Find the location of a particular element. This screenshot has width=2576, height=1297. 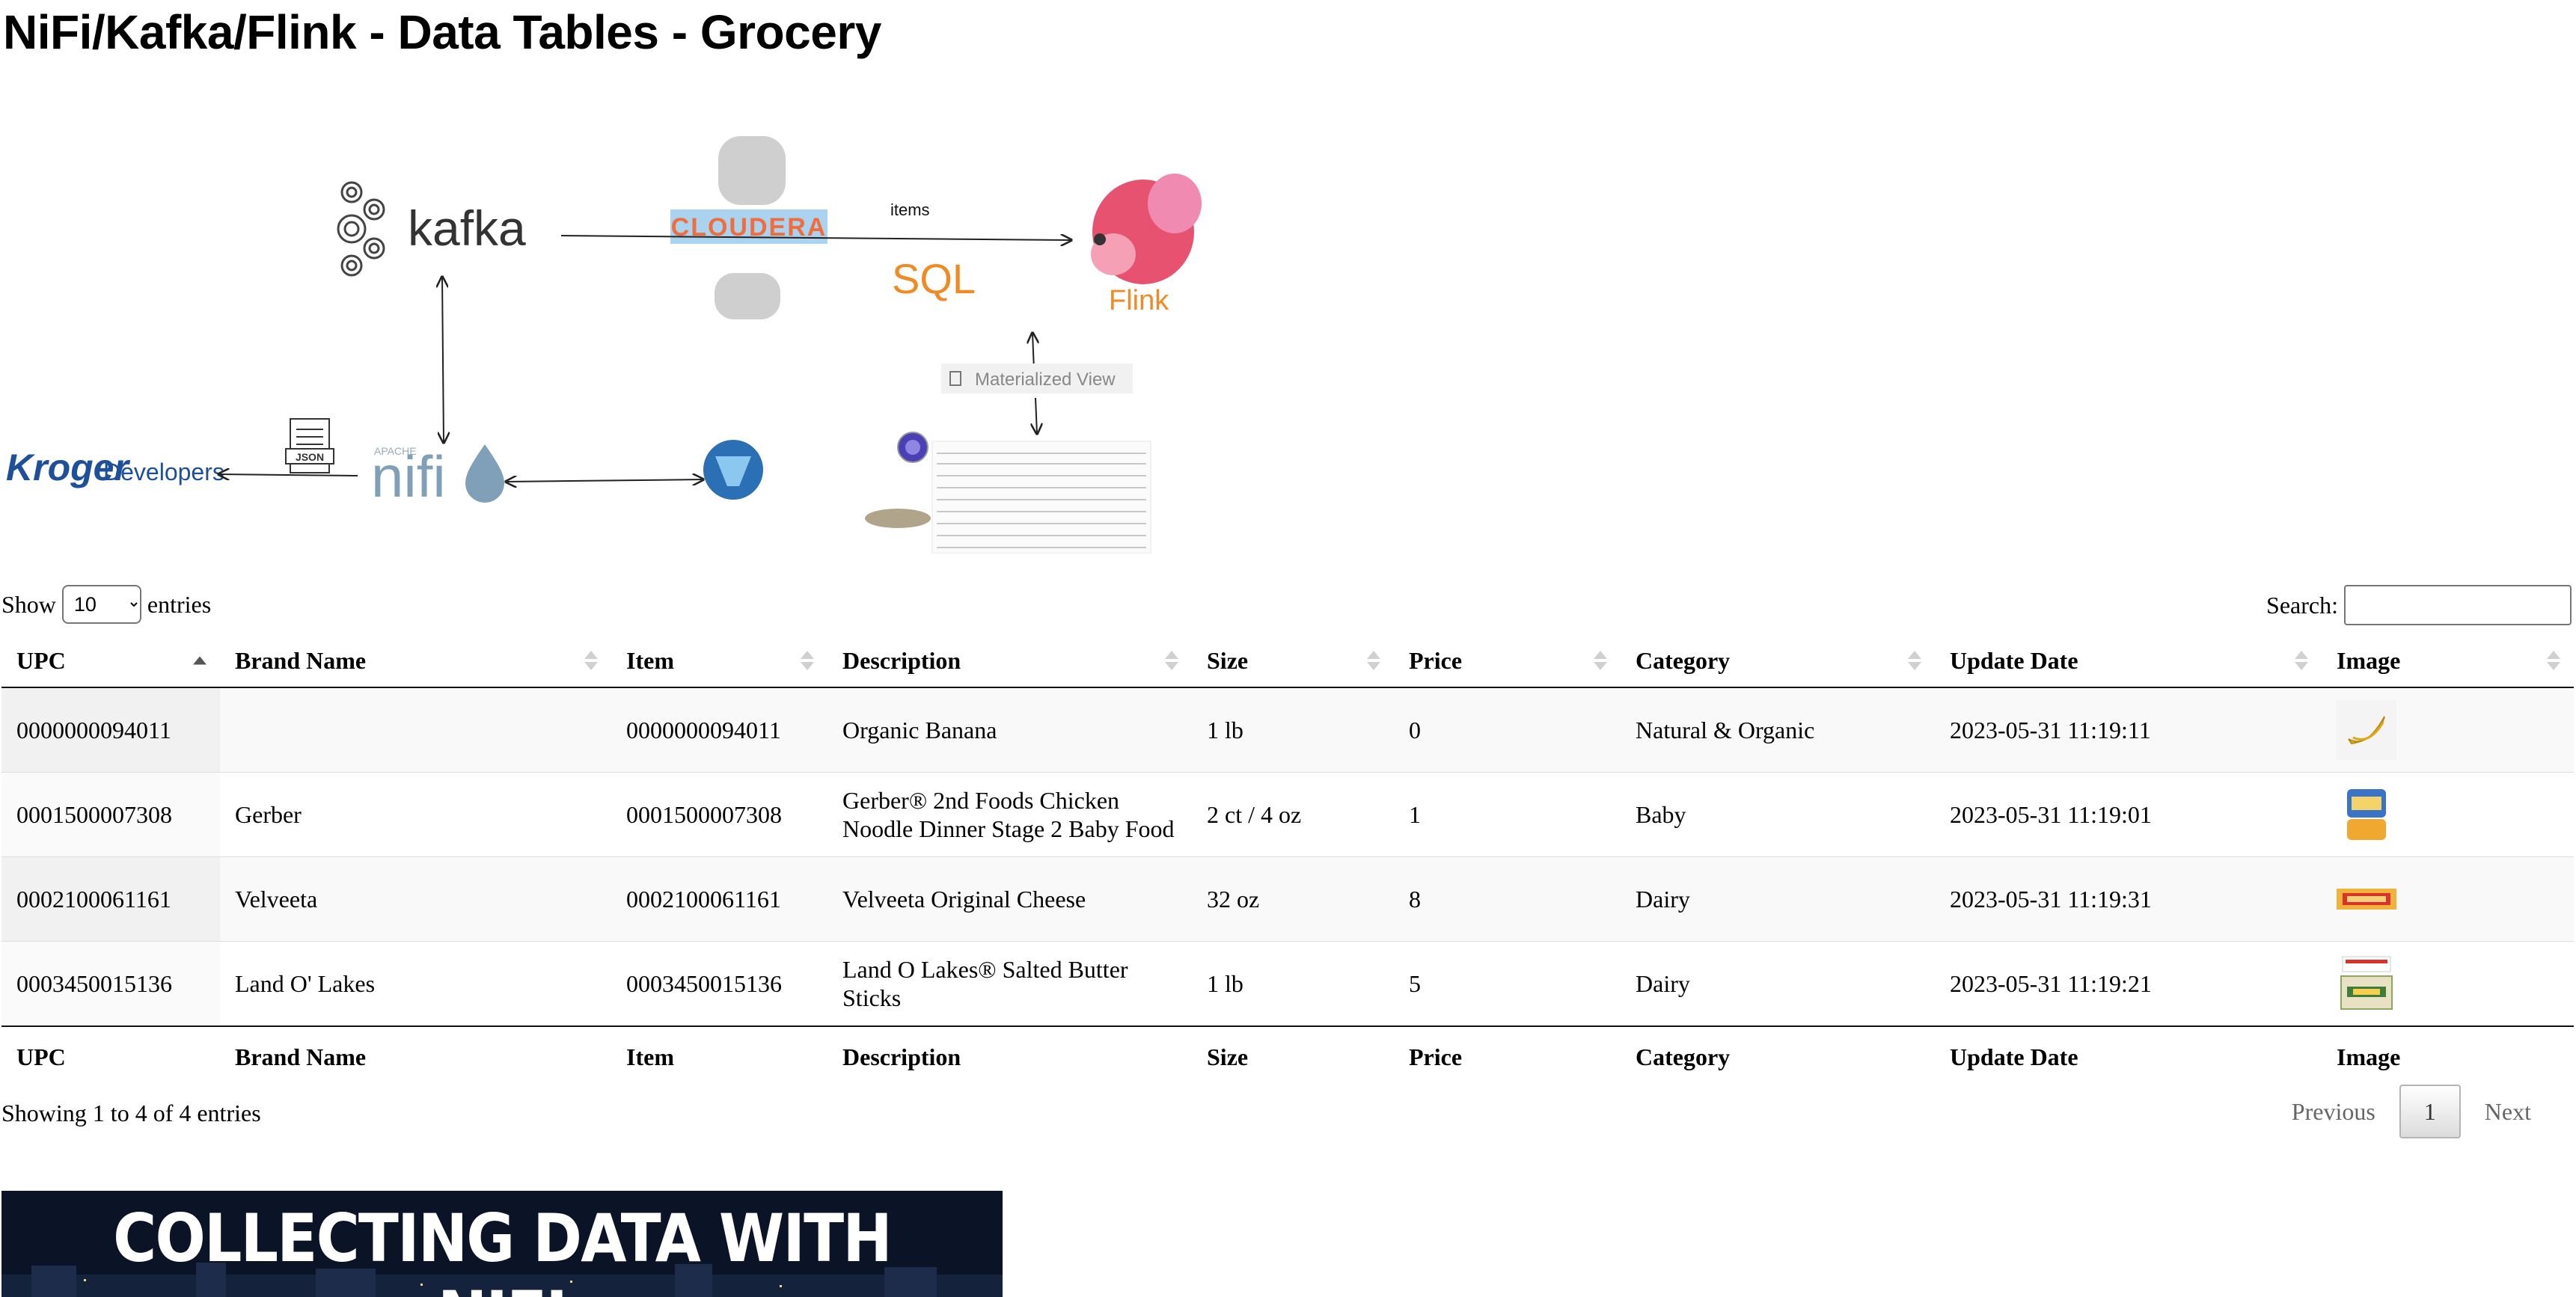

kafka-logo: kafka is located at coordinates (431, 229).